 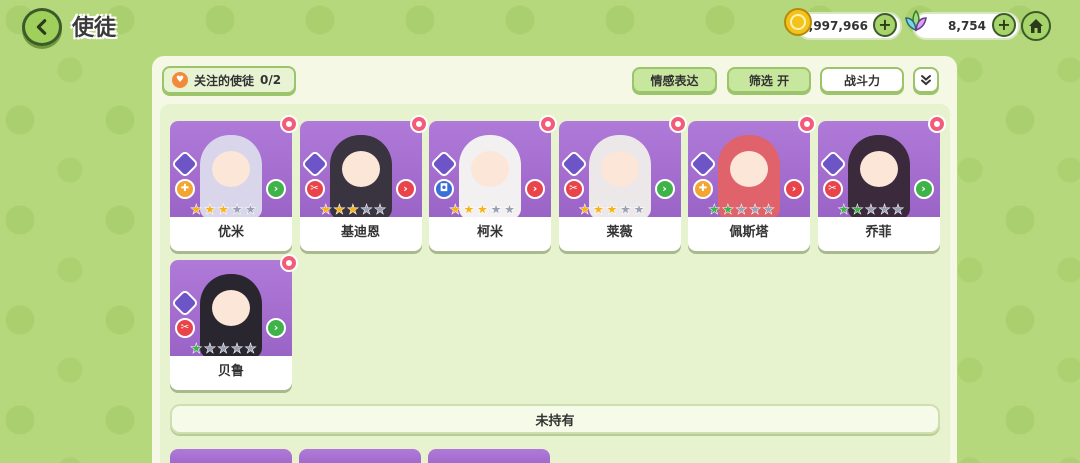 I want to click on character-card: ◘ › ★ ★ ★ ★ ★ 柯米, so click(x=493, y=183).